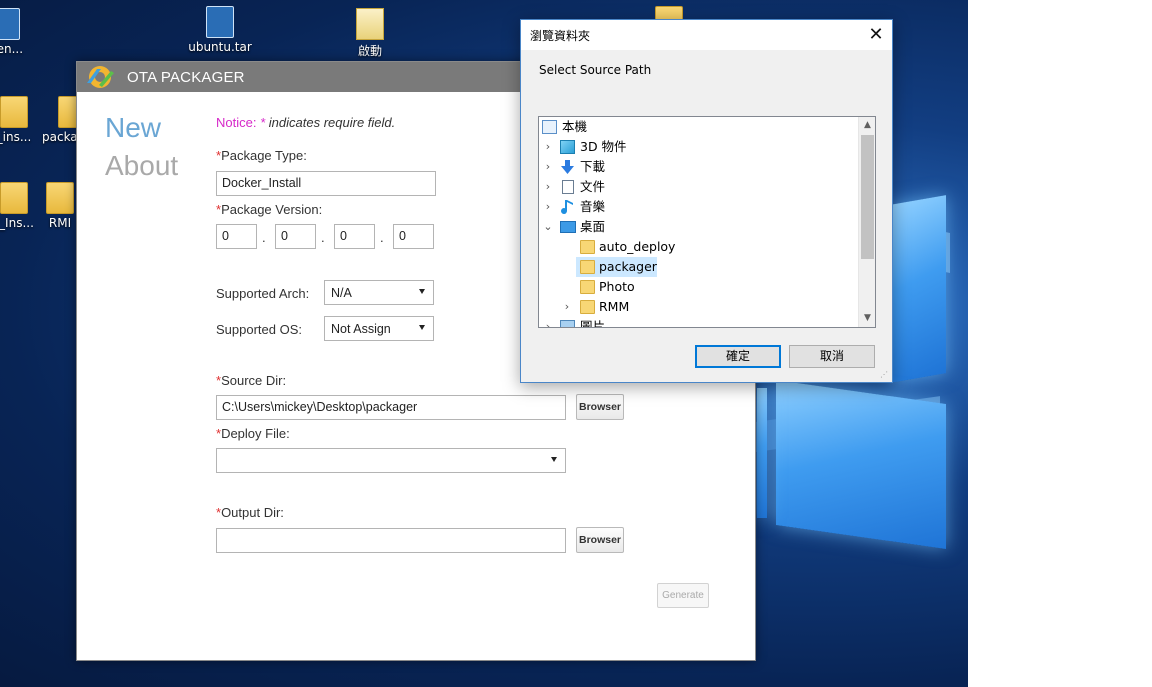 The image size is (1152, 687). I want to click on desktop-icon-label: RMI, so click(60, 223).